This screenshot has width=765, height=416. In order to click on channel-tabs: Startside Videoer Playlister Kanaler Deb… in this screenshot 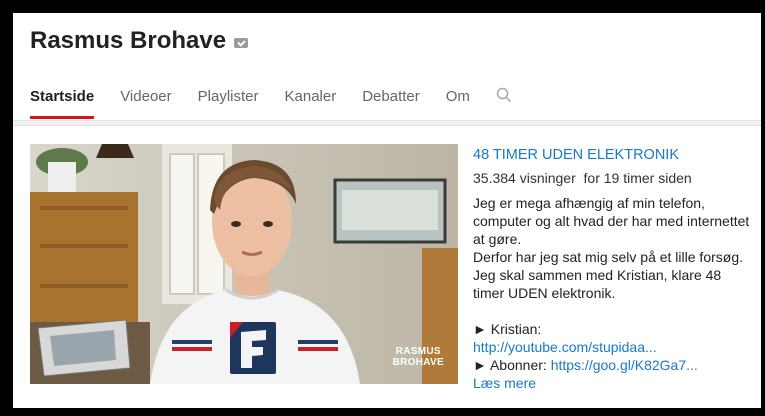, I will do `click(271, 103)`.